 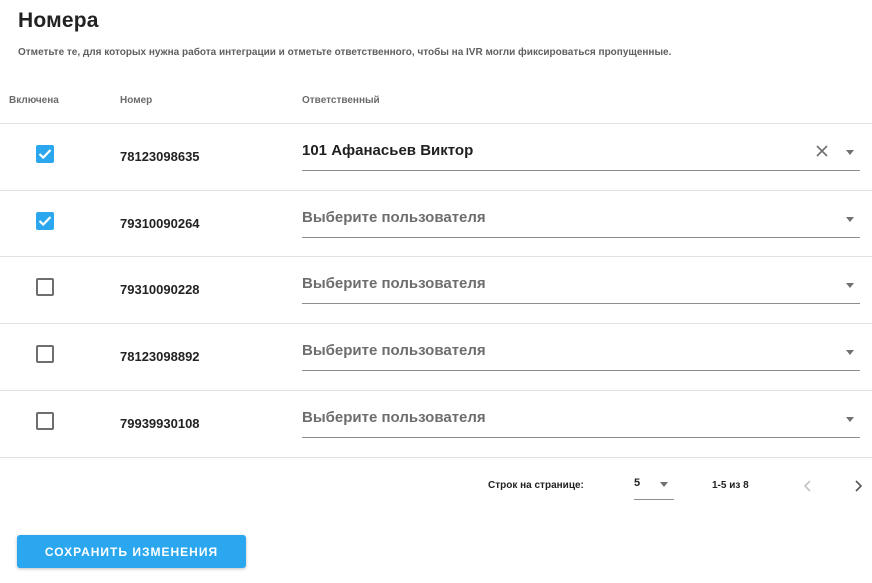 What do you see at coordinates (160, 356) in the screenshot?
I see `phone-number: 78123098892` at bounding box center [160, 356].